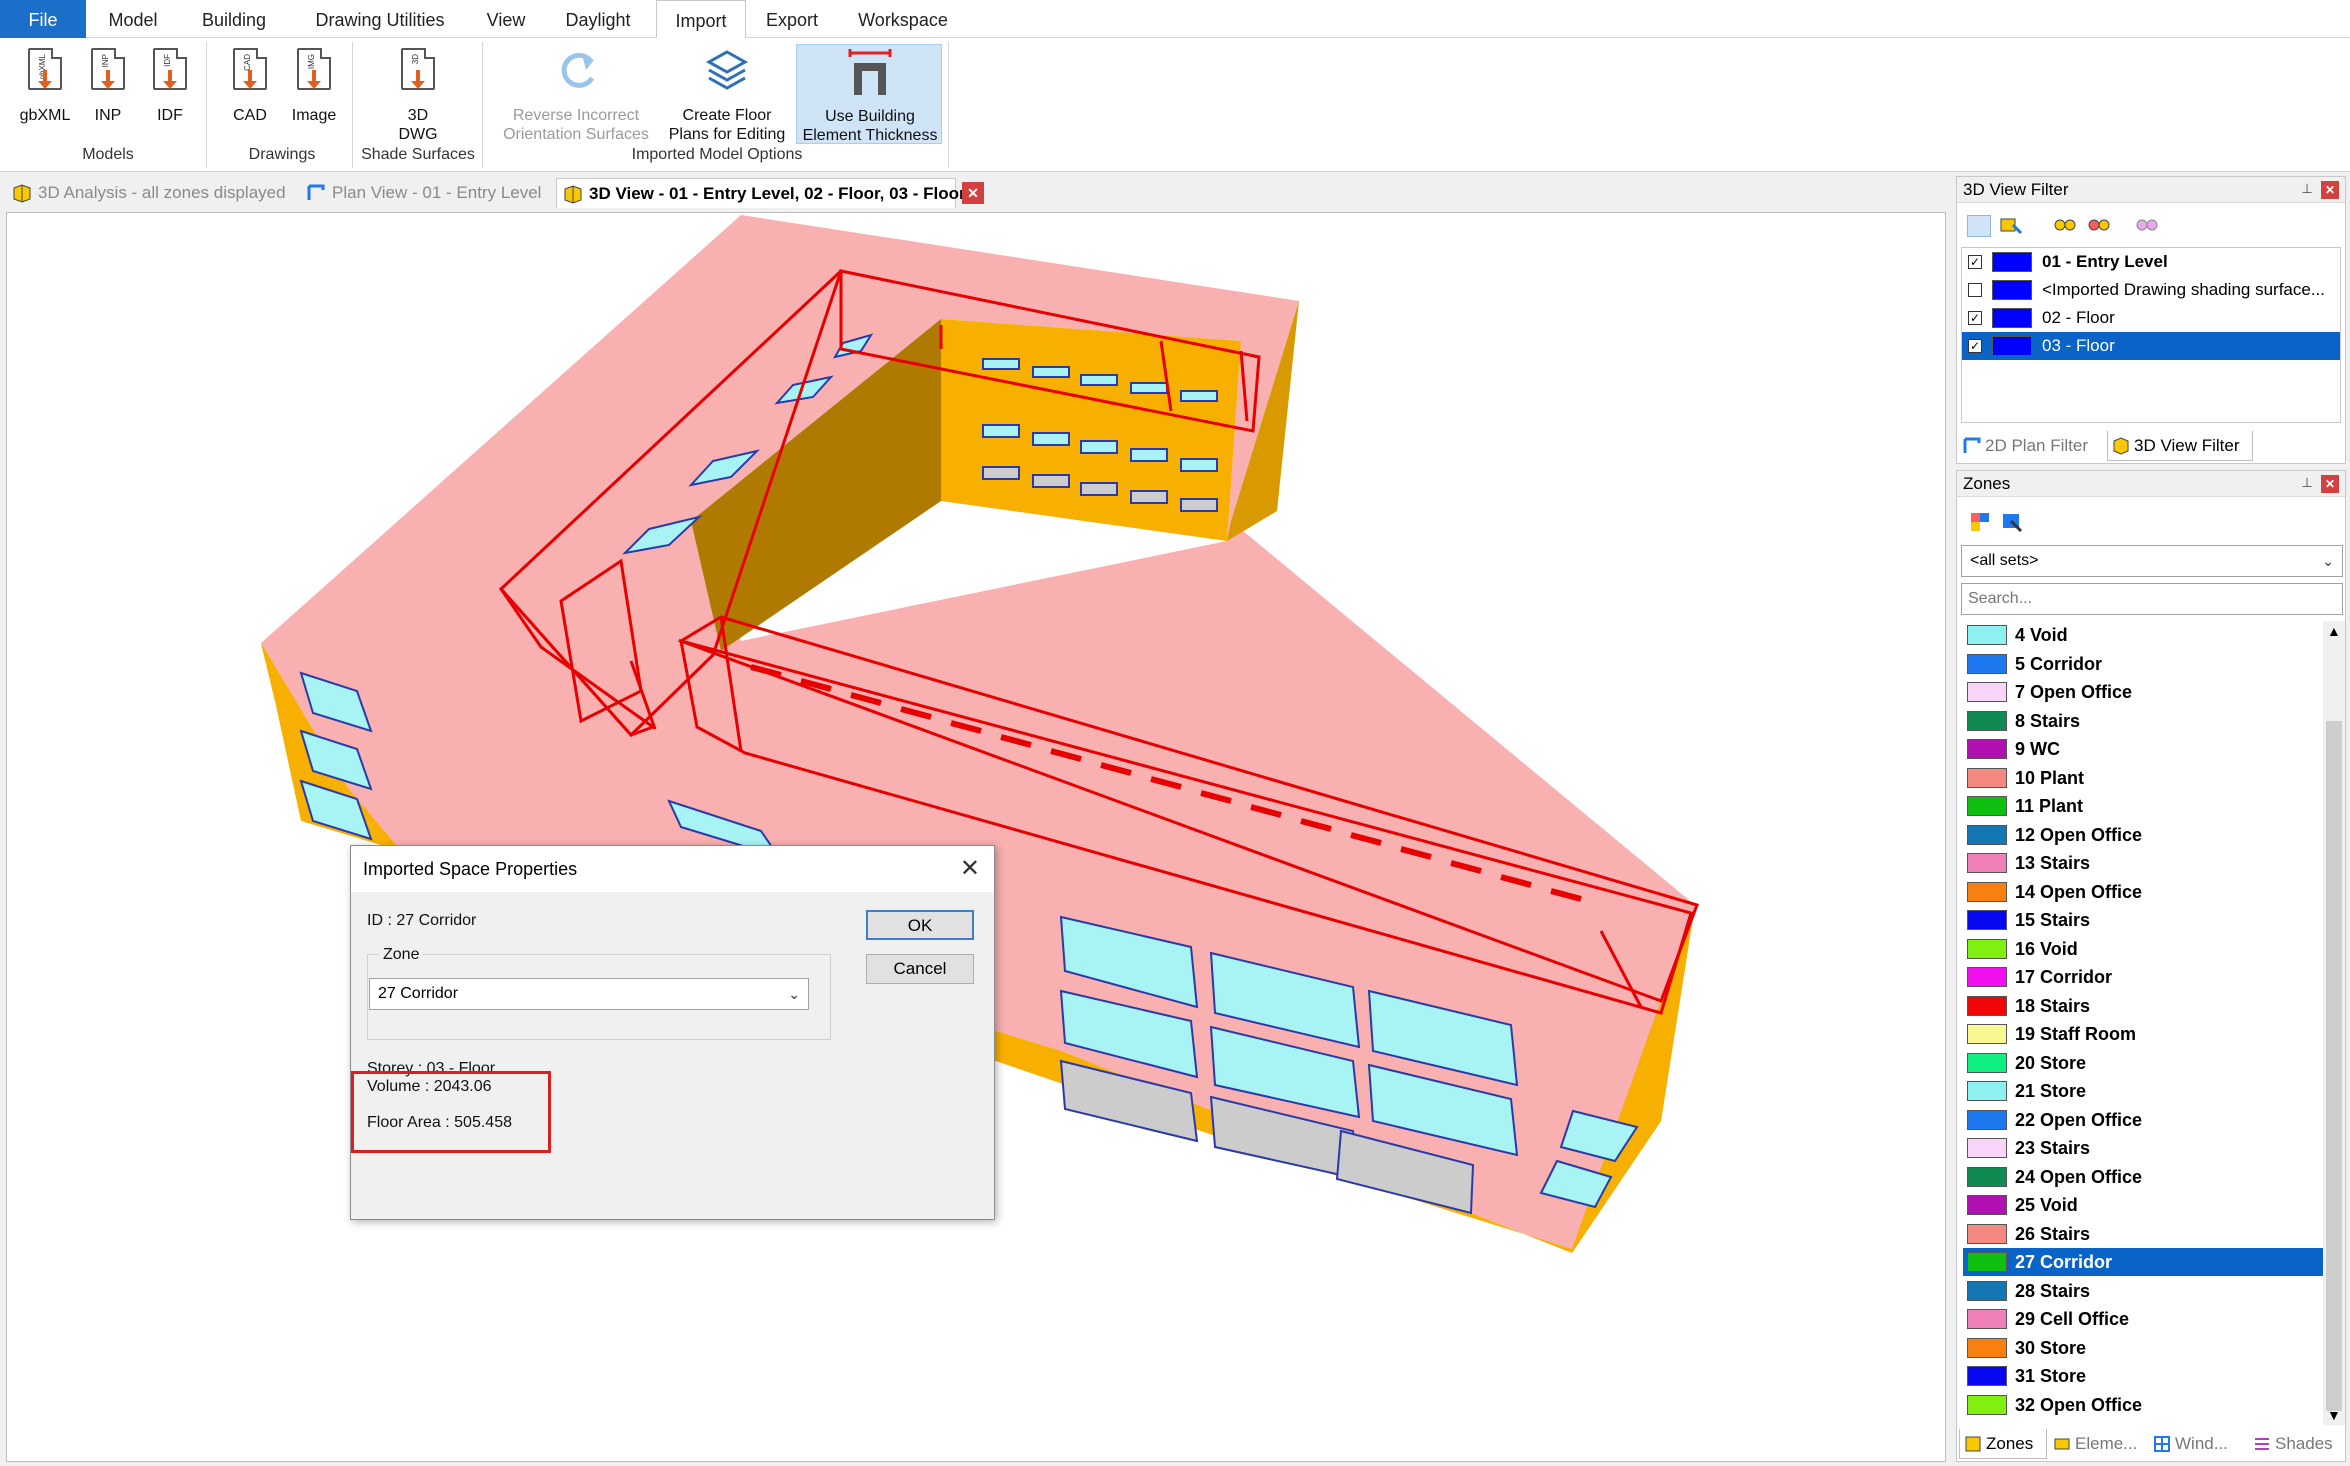 This screenshot has width=2350, height=1466. I want to click on zone-list-item: 21 Store, so click(2143, 1091).